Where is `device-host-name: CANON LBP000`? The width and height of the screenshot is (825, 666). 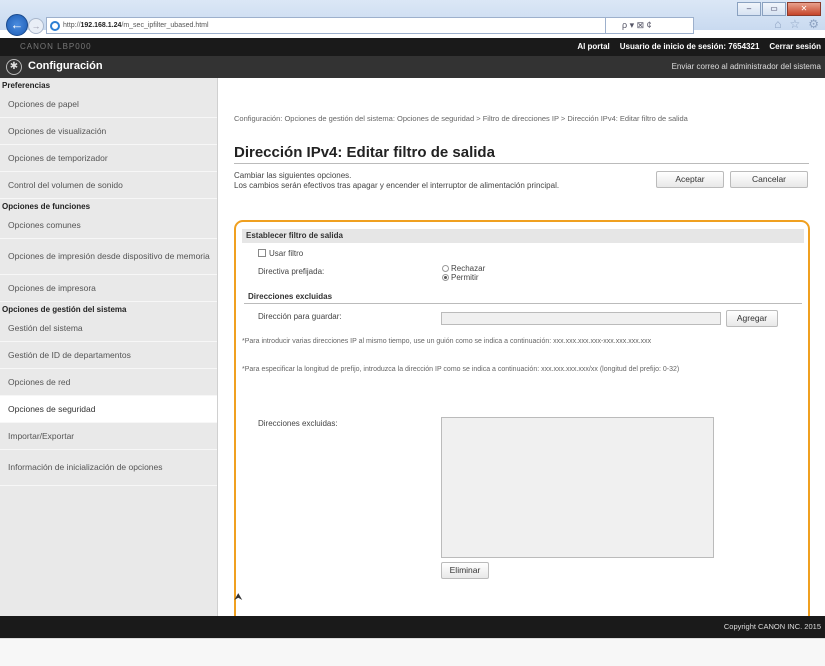
device-host-name: CANON LBP000 is located at coordinates (56, 46).